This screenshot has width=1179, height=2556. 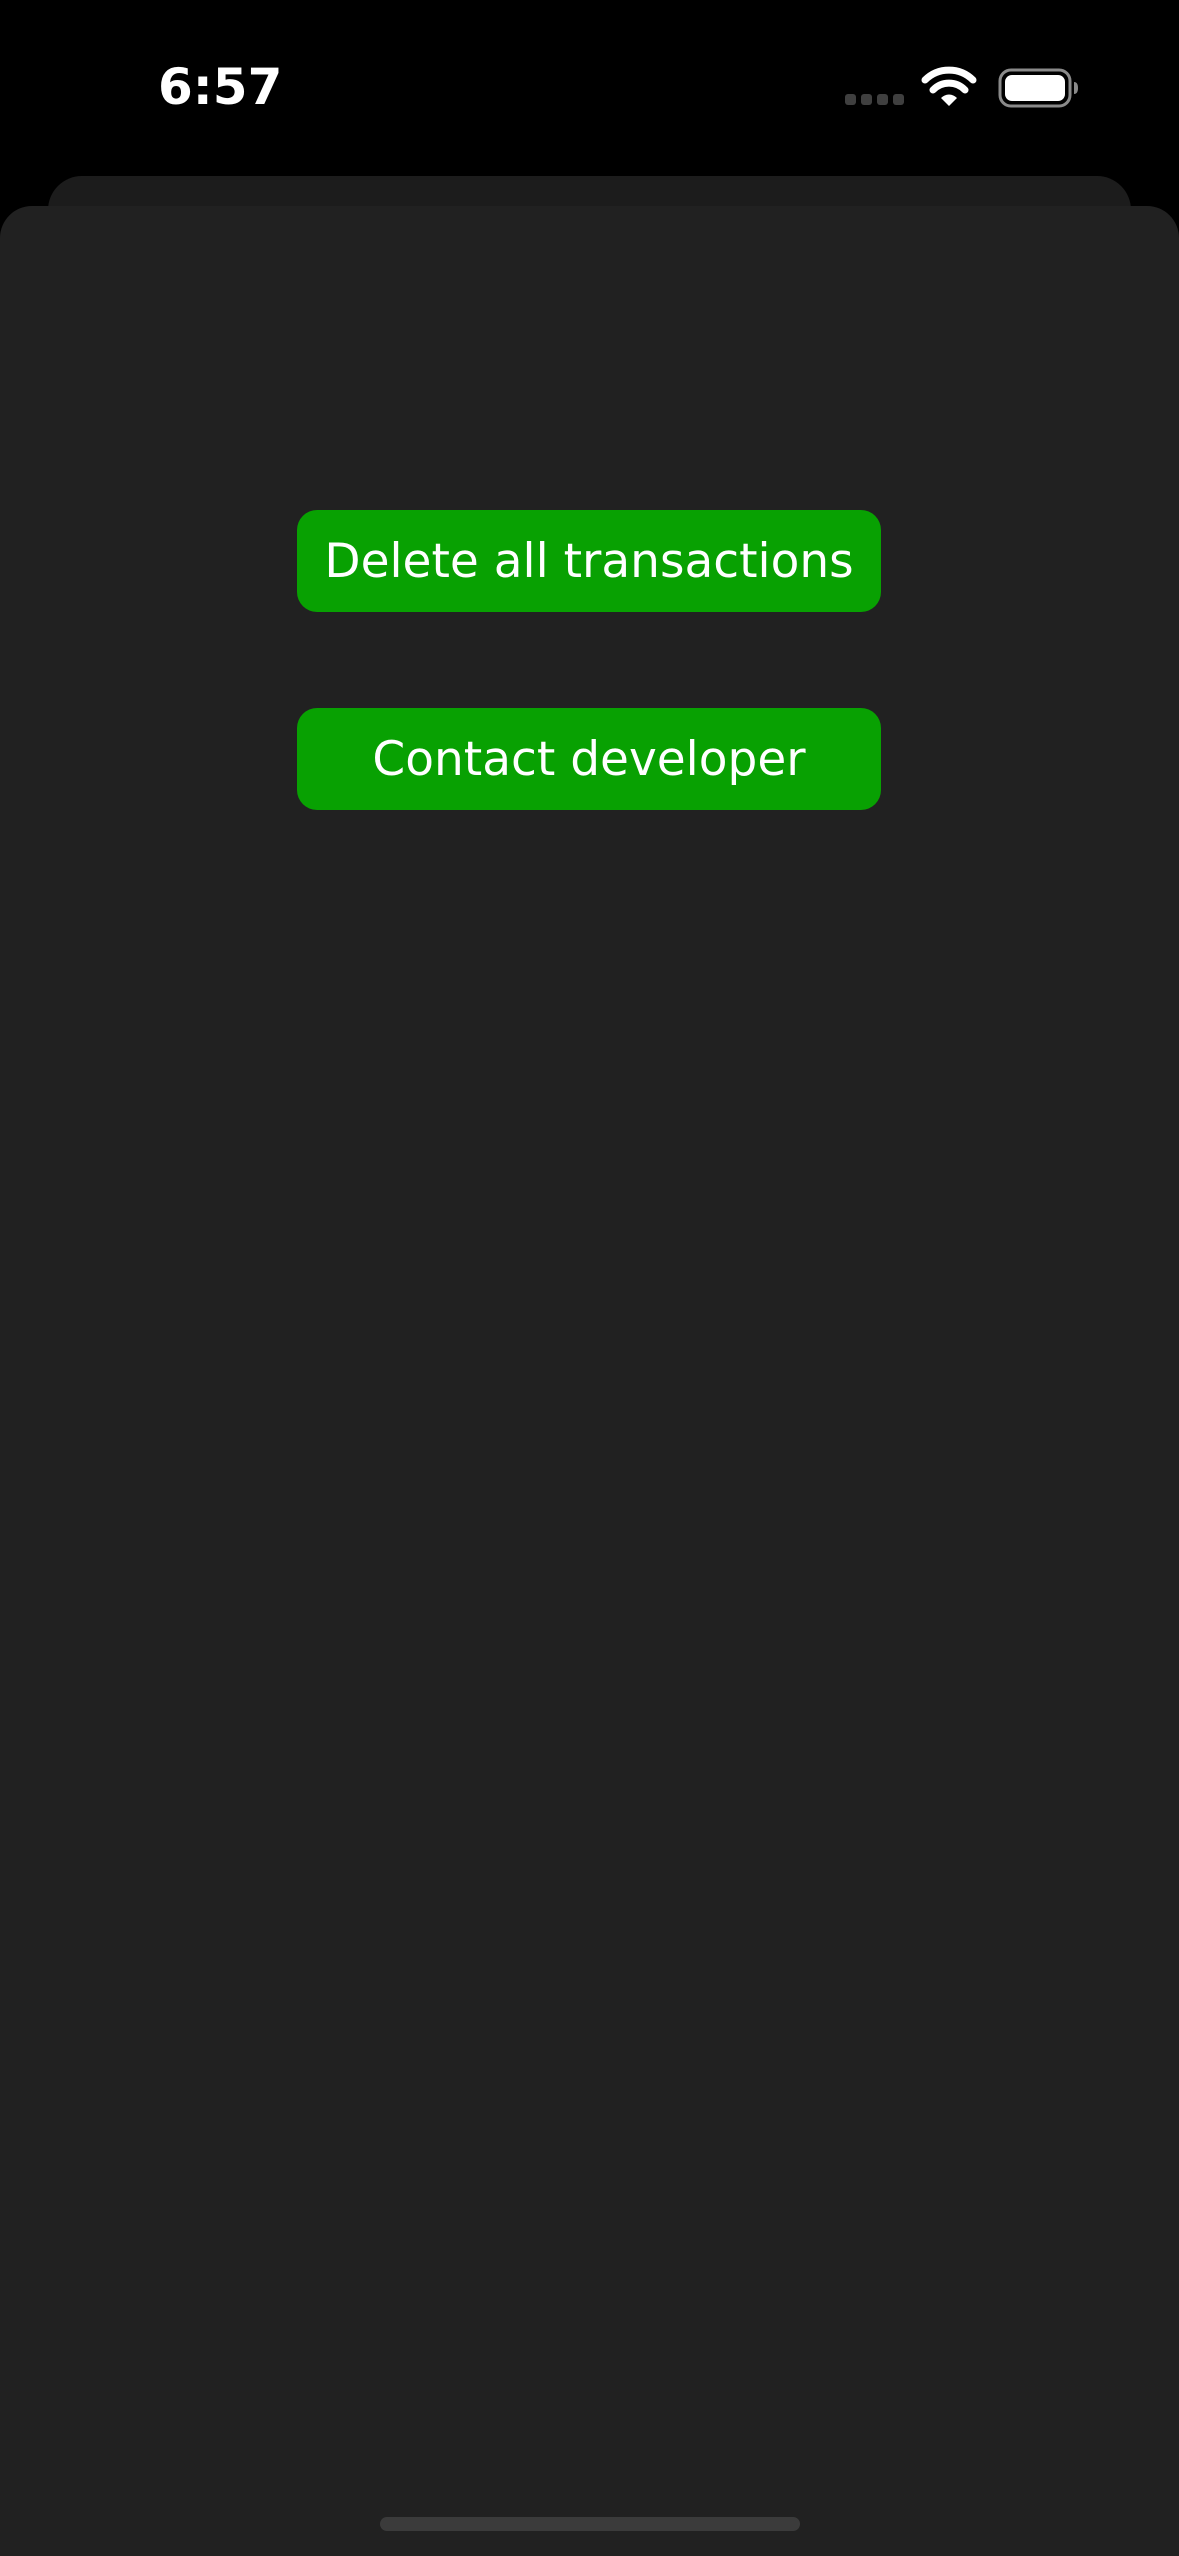 What do you see at coordinates (220, 87) in the screenshot?
I see `status-time: 6:57` at bounding box center [220, 87].